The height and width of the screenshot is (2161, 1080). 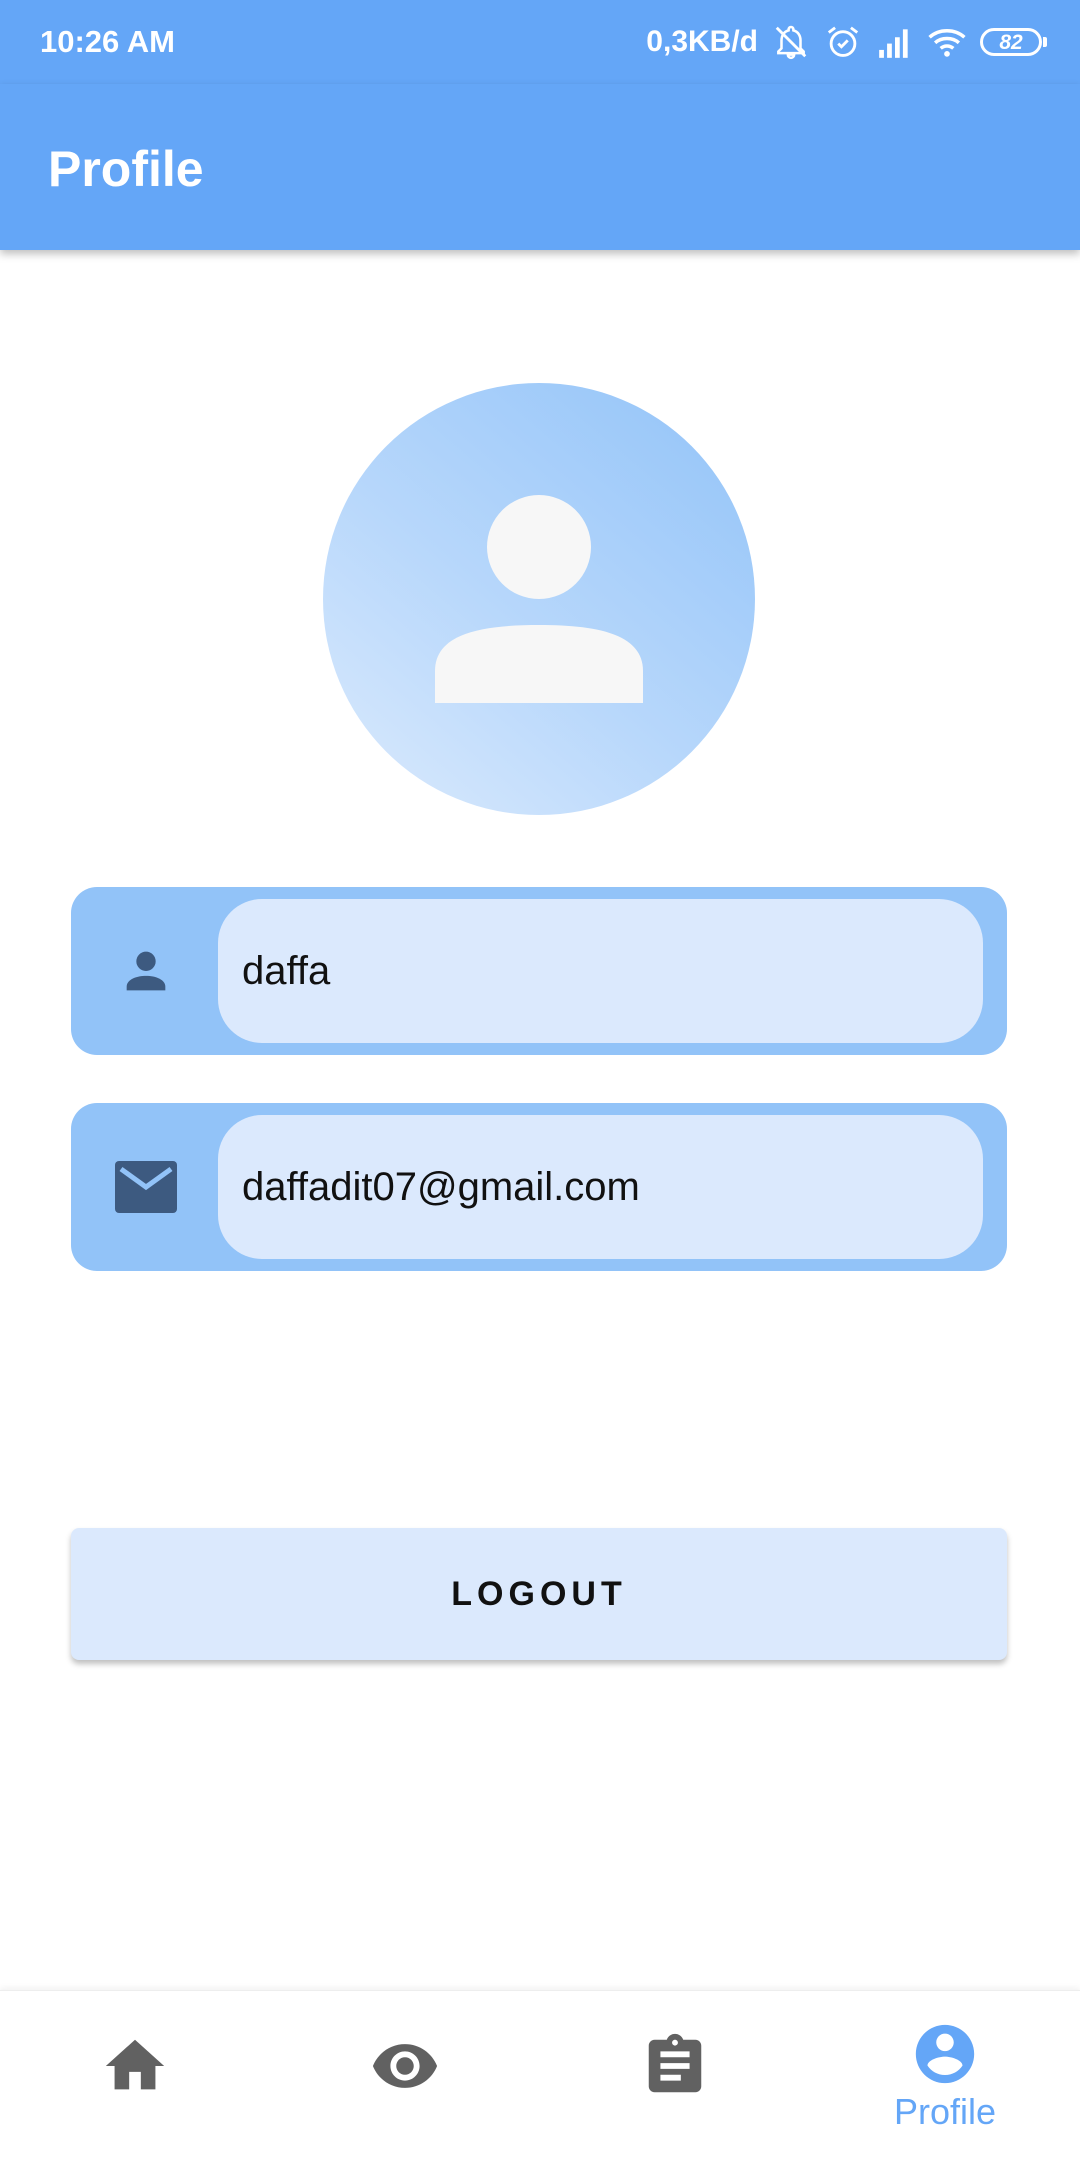 What do you see at coordinates (791, 42) in the screenshot?
I see `bell-off-icon` at bounding box center [791, 42].